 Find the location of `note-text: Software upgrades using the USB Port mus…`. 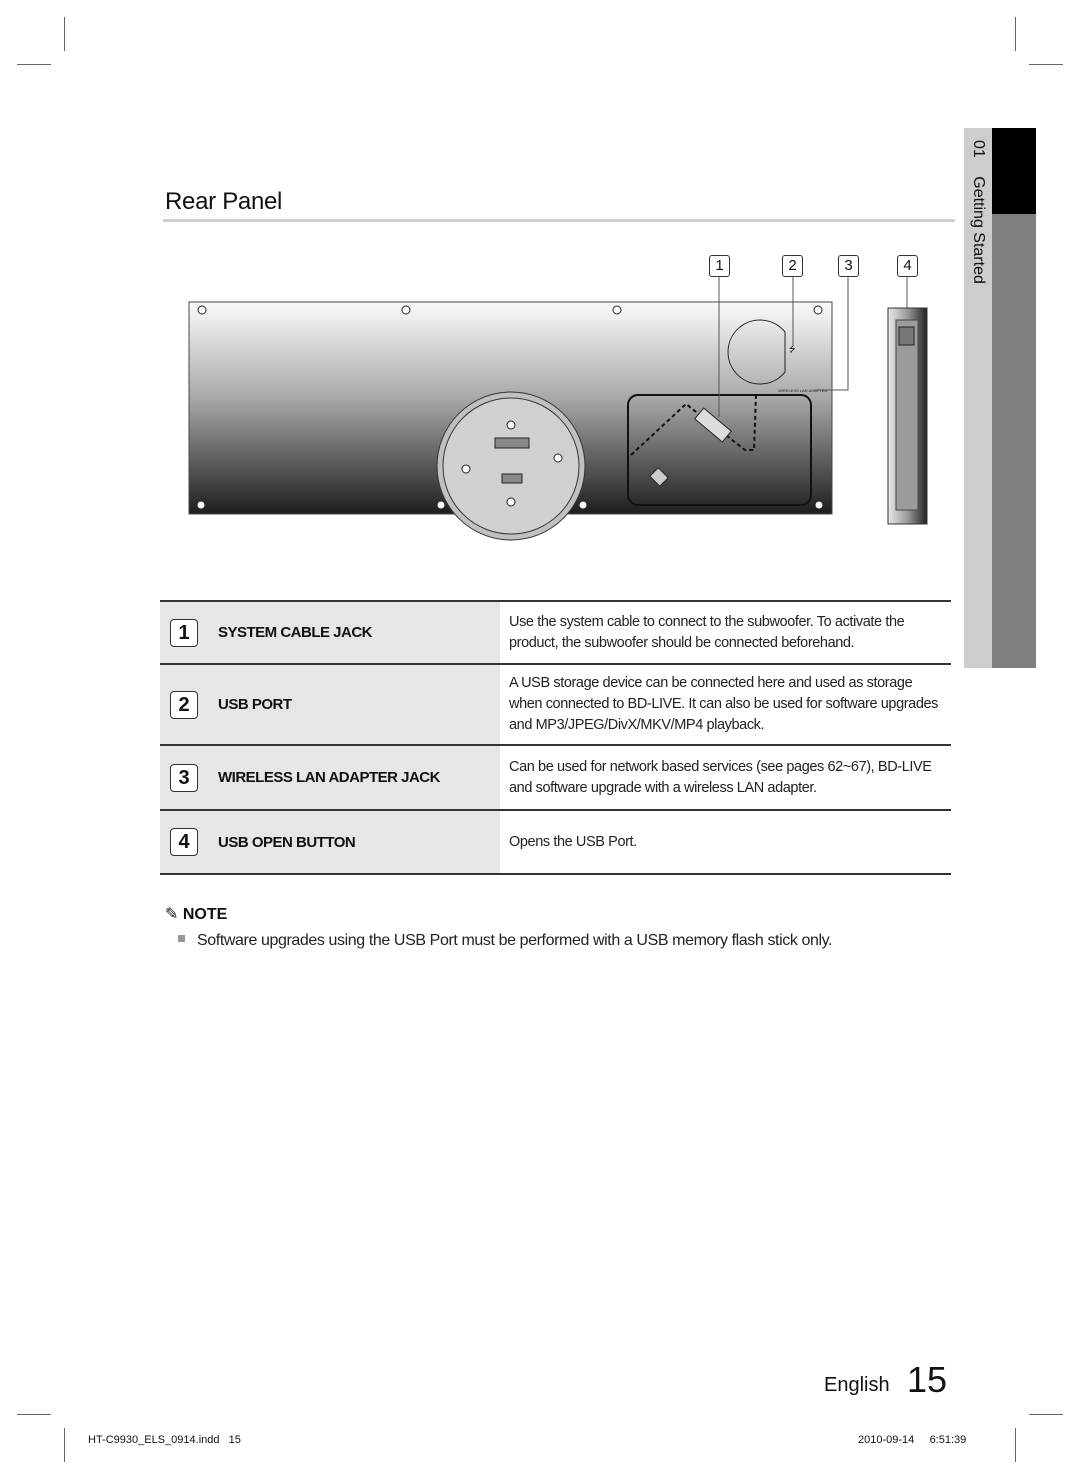

note-text: Software upgrades using the USB Port mus… is located at coordinates (515, 940).